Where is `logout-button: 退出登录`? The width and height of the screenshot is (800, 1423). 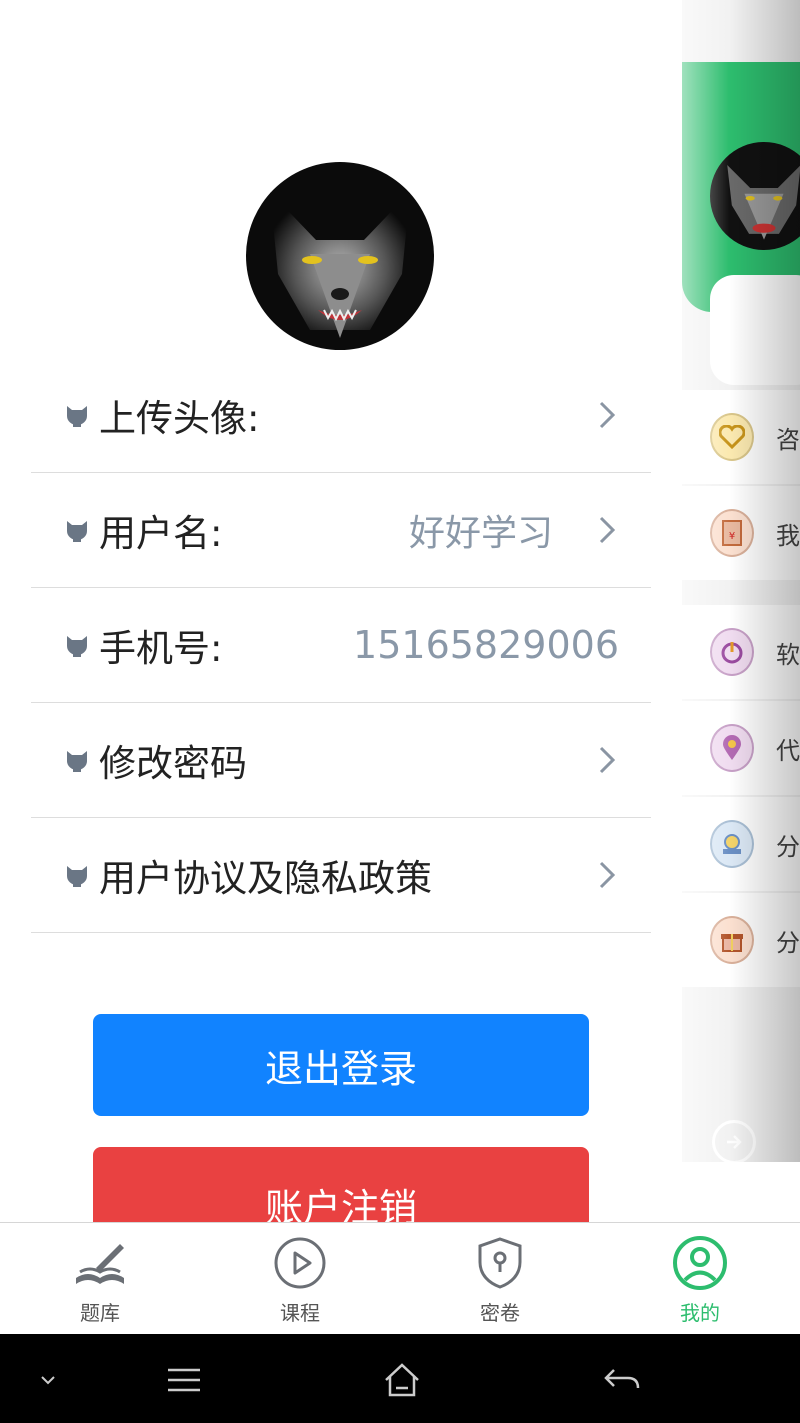
logout-button: 退出登录 is located at coordinates (341, 1065).